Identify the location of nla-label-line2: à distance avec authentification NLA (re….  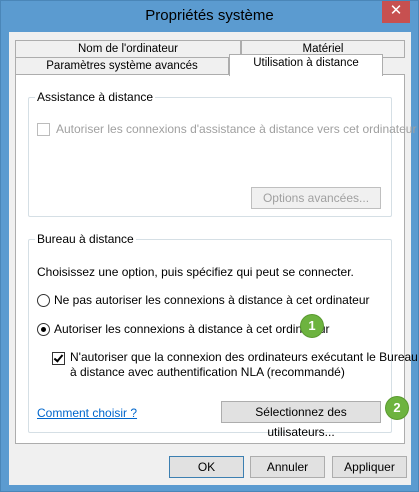
(207, 372).